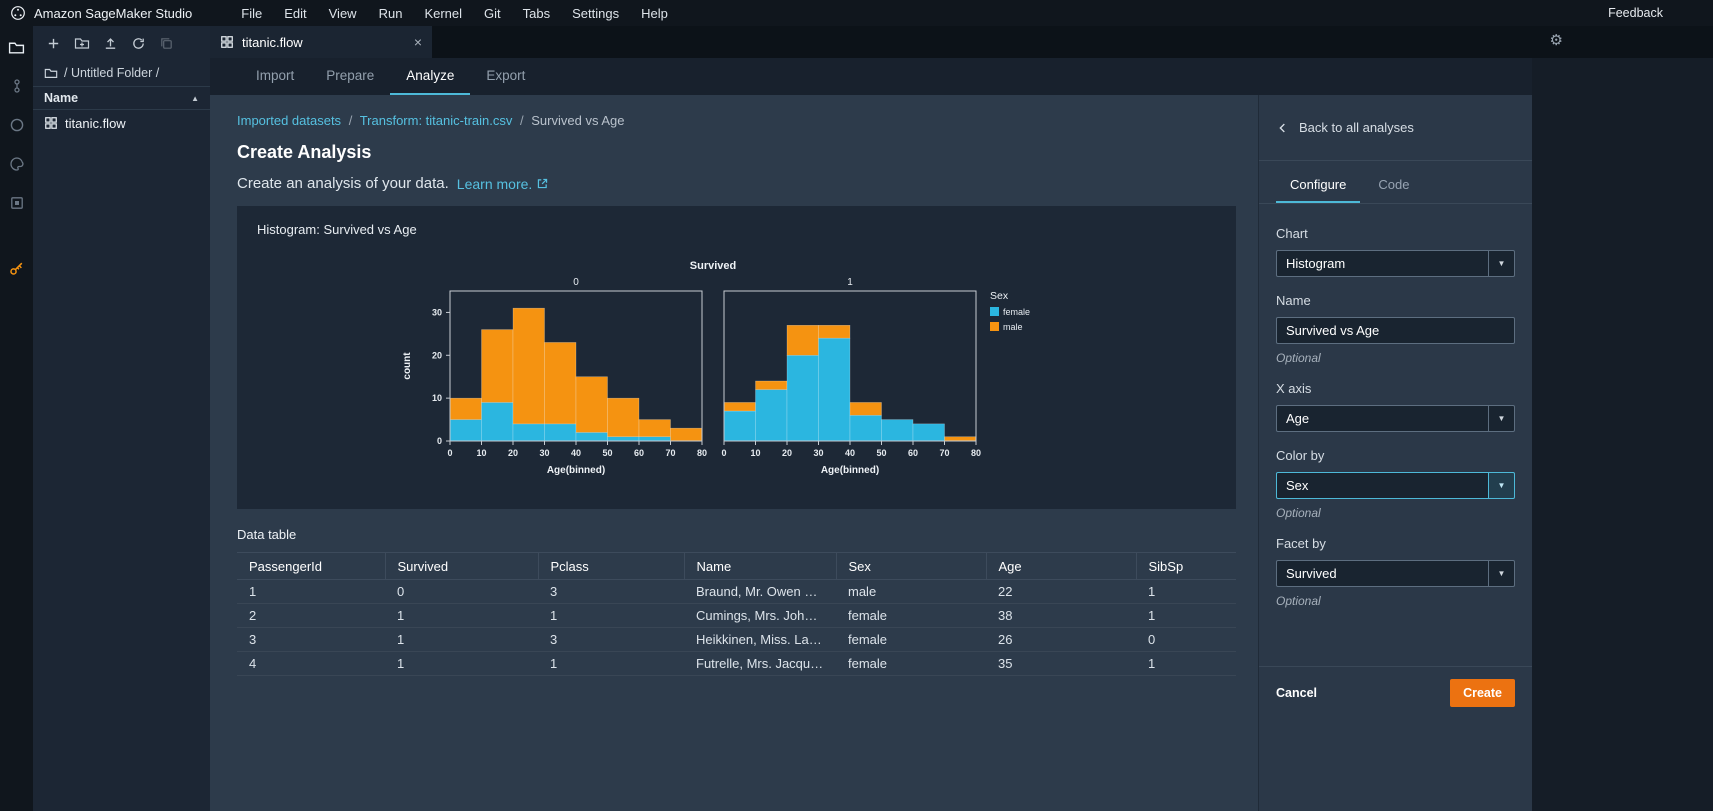 This screenshot has height=811, width=1713. I want to click on upload-icon, so click(110, 43).